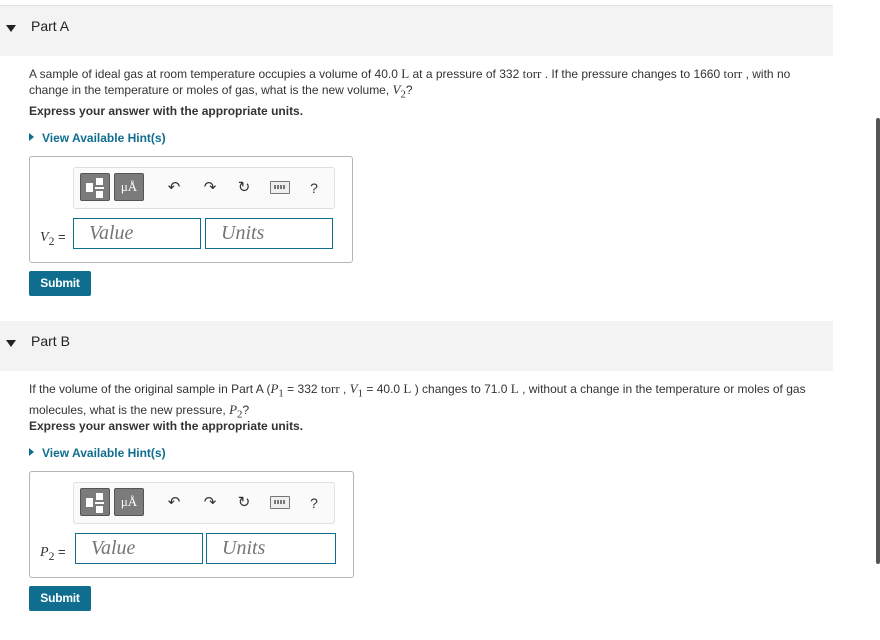 This screenshot has height=640, width=880. I want to click on part-a-title: Part A, so click(50, 26).